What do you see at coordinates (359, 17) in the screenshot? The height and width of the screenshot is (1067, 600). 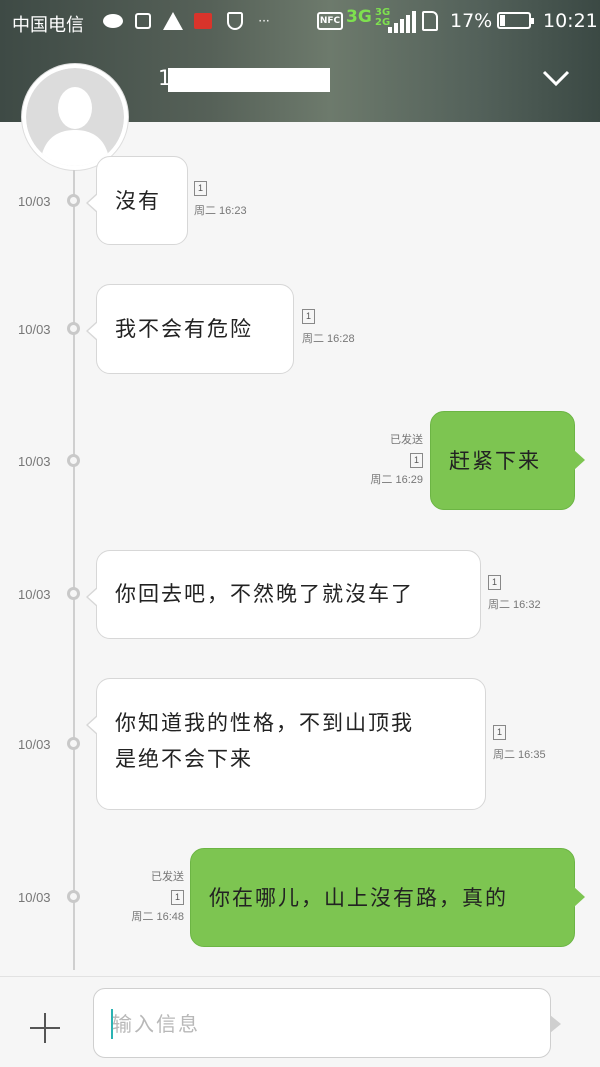 I see `network-3g-label: 3G` at bounding box center [359, 17].